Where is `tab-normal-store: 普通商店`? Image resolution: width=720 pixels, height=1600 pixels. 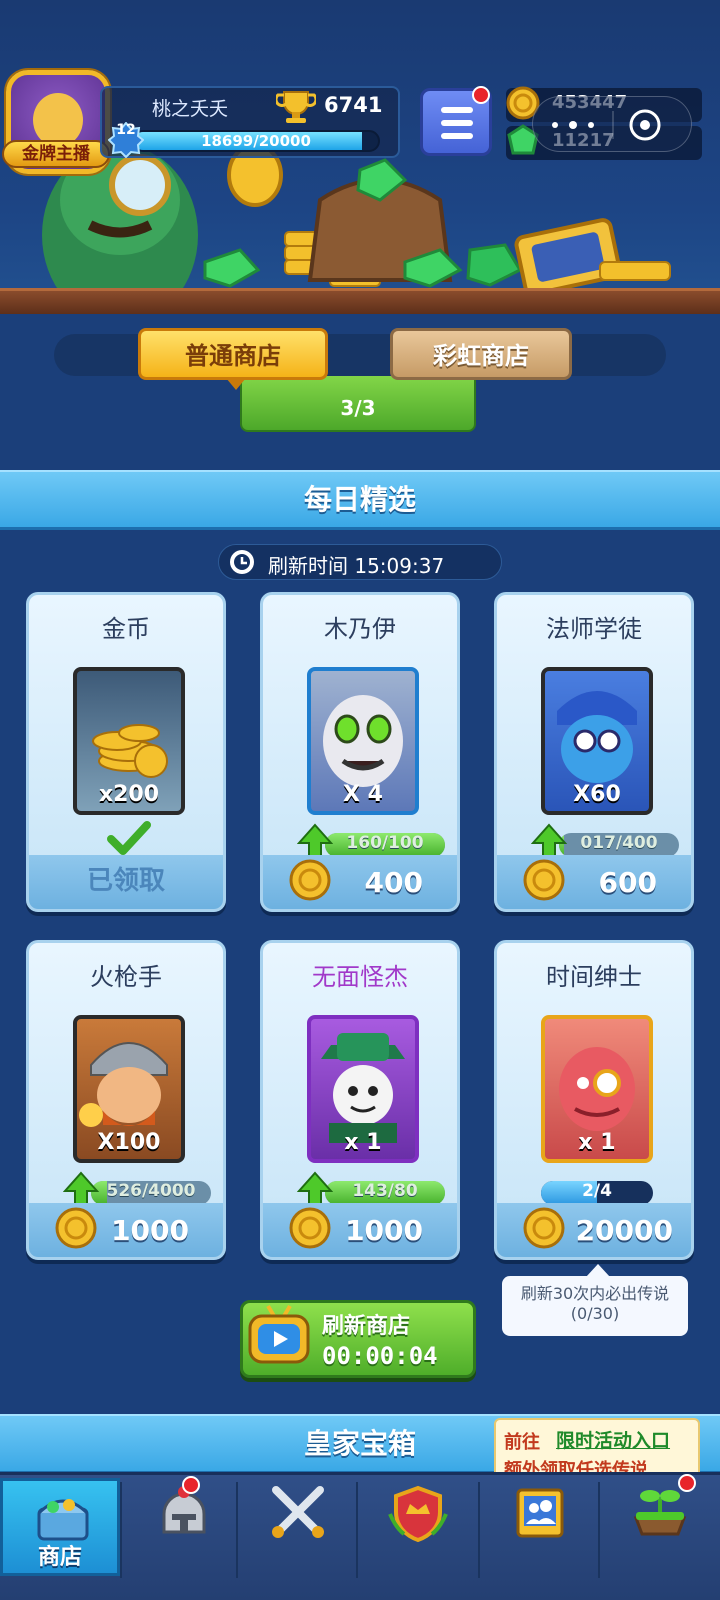 tab-normal-store: 普通商店 is located at coordinates (233, 354).